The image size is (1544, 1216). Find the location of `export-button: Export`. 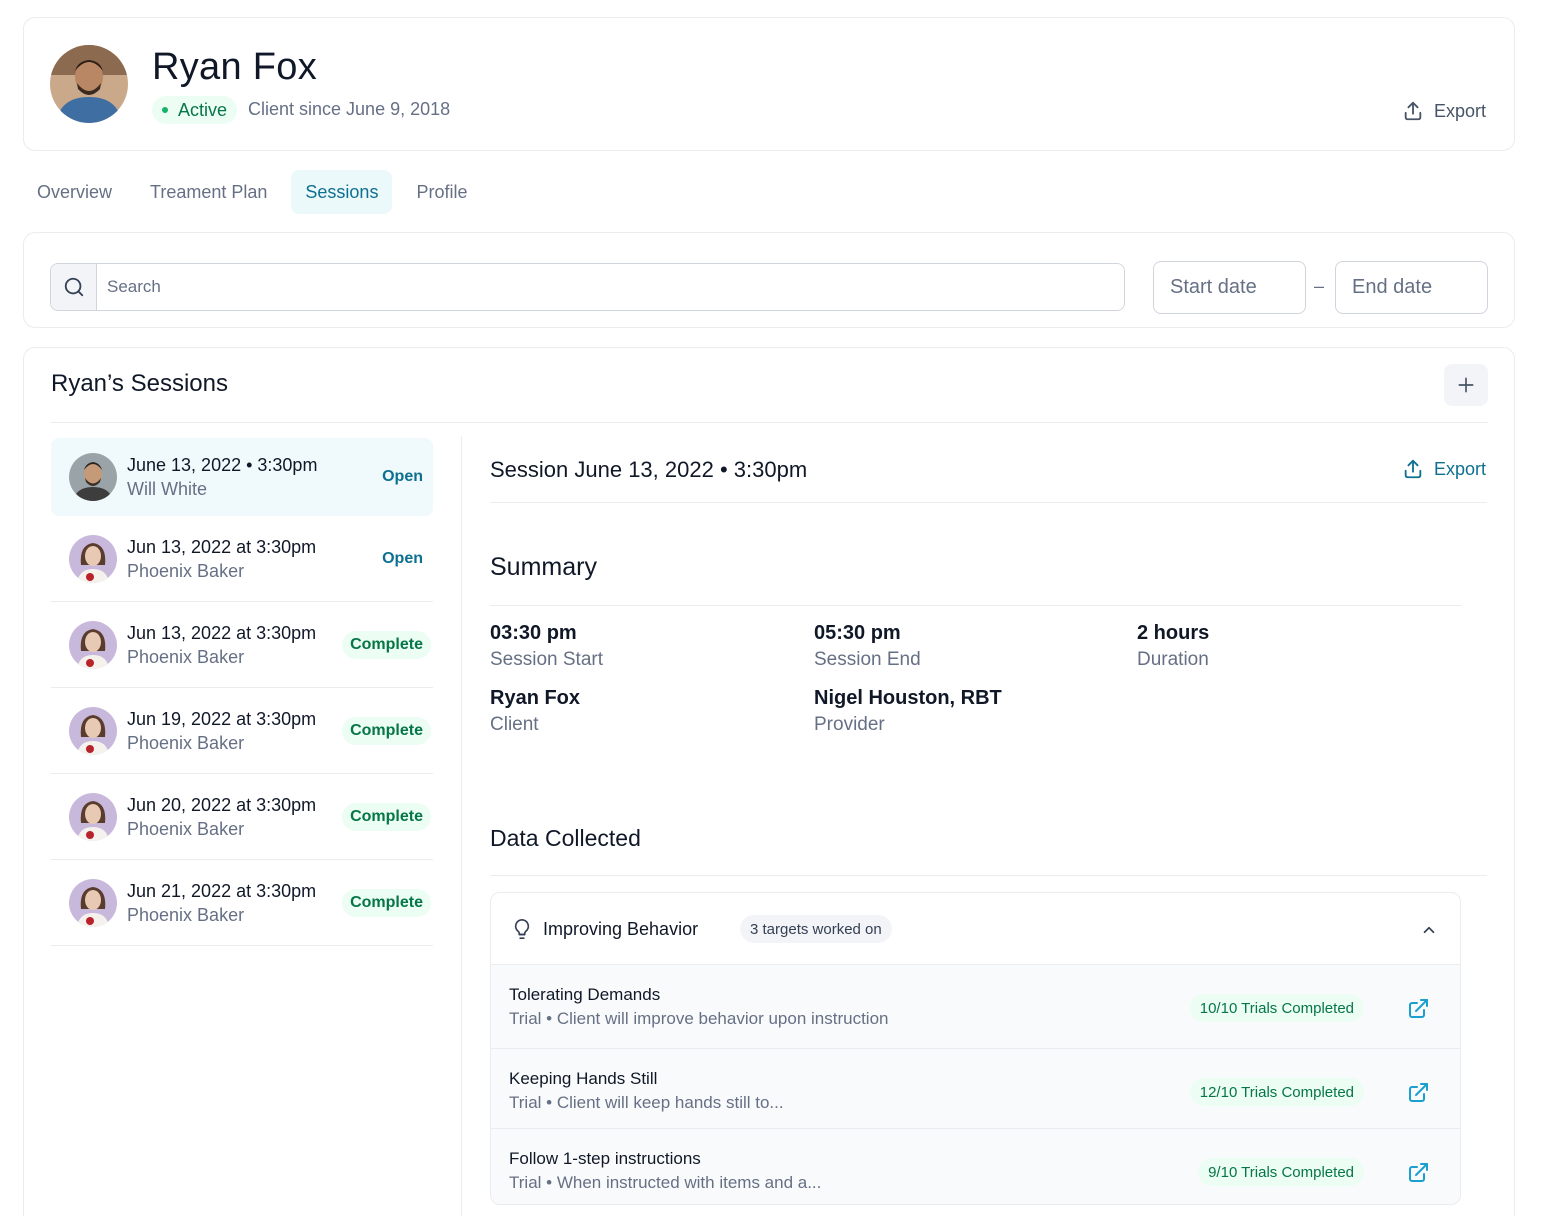

export-button: Export is located at coordinates (1444, 111).